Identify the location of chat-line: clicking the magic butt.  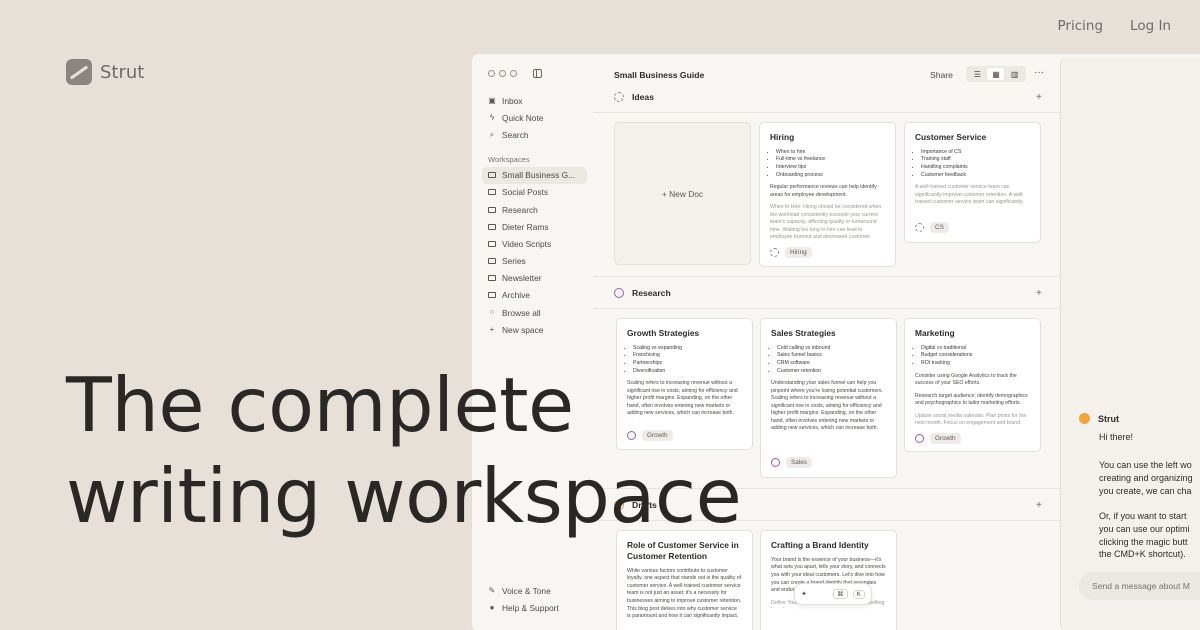
(1143, 541).